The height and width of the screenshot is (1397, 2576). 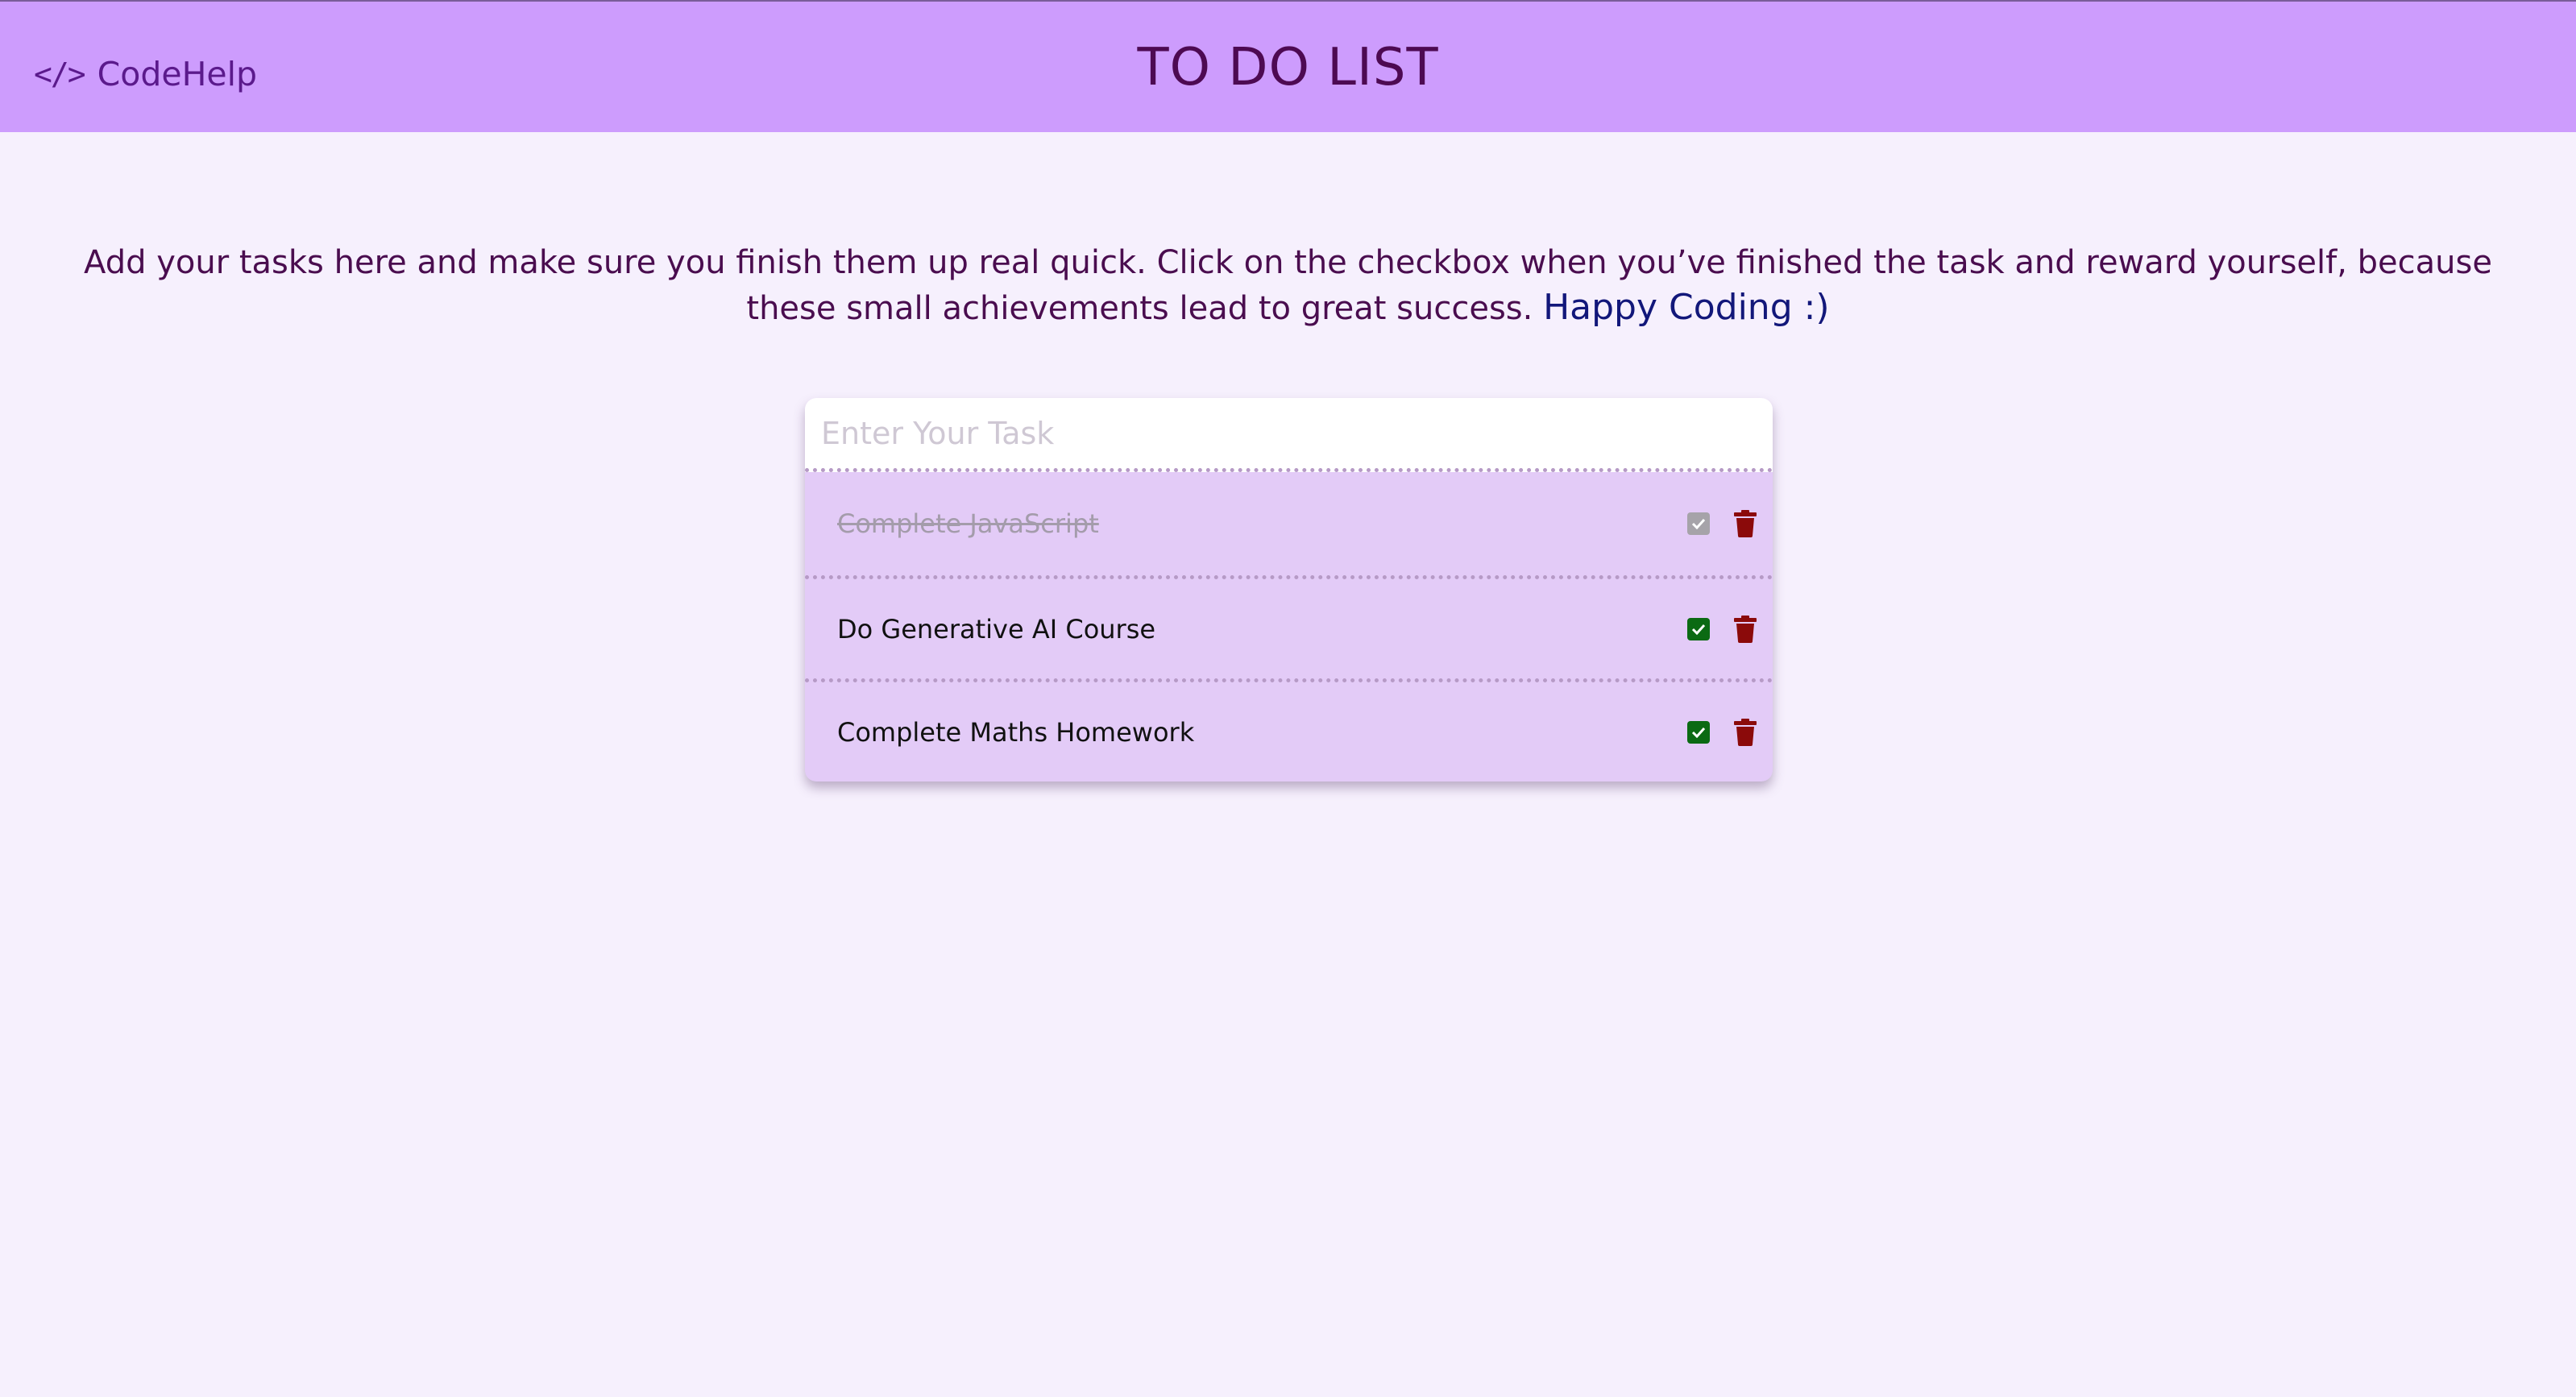 I want to click on task-input, so click(x=1289, y=435).